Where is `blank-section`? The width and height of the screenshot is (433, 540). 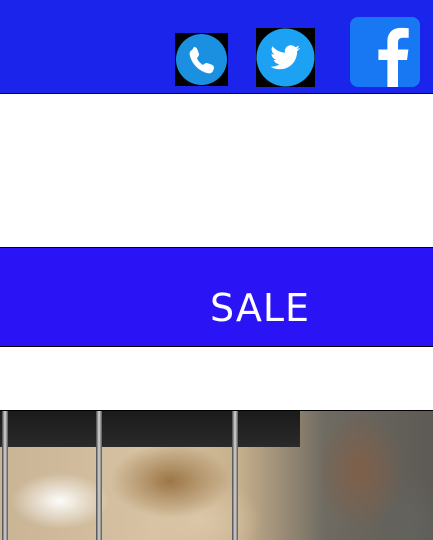 blank-section is located at coordinates (216, 378).